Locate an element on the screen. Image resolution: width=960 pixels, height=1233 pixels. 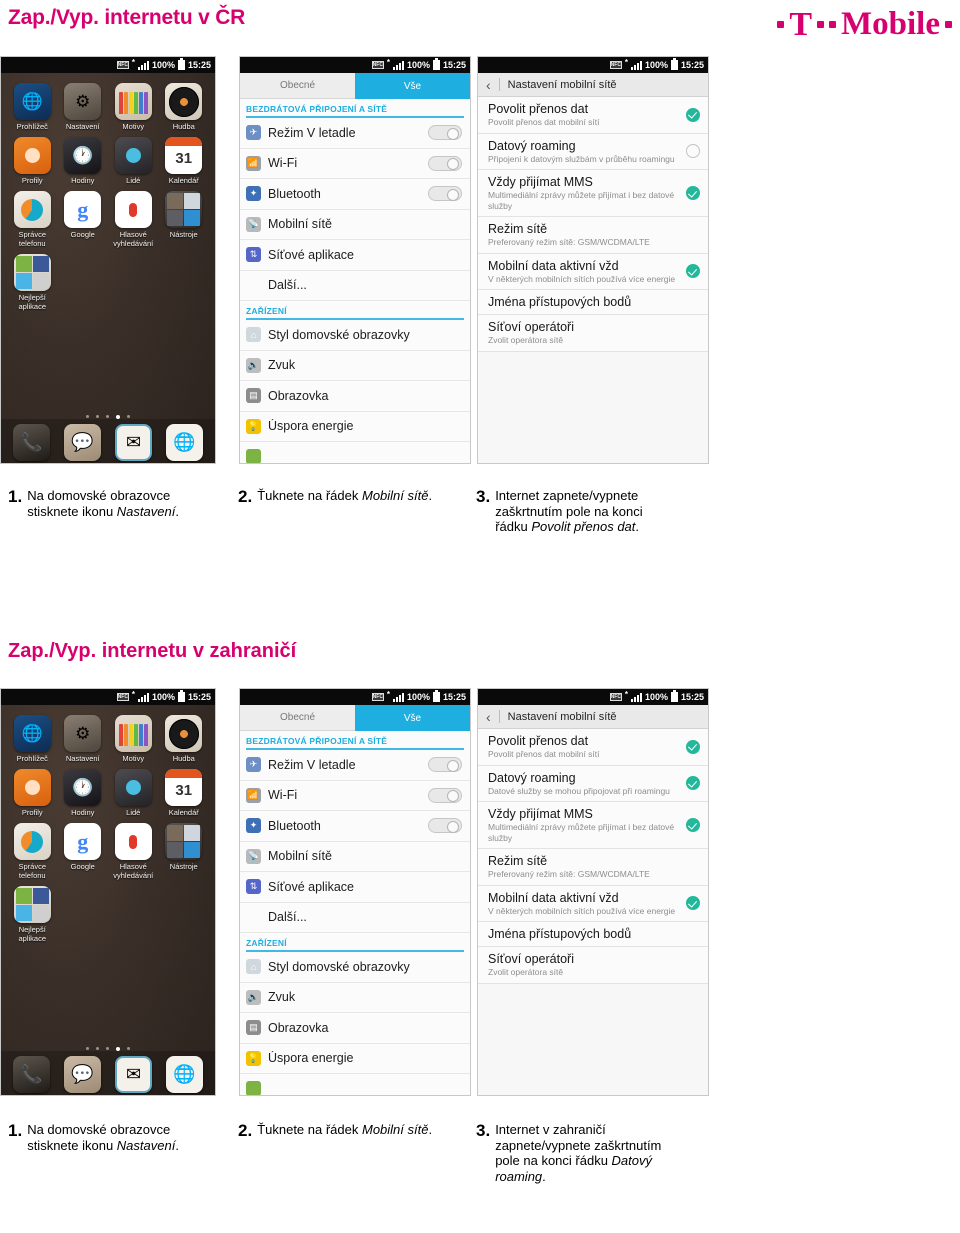
network-row-subtitle: Povolit přenos dat mobilní sítí is located at coordinates (544, 122).